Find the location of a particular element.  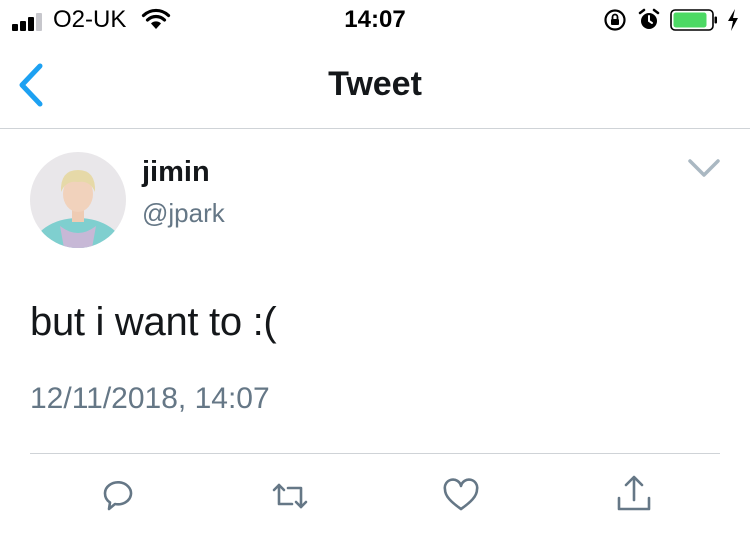

charging-icon is located at coordinates (733, 20).